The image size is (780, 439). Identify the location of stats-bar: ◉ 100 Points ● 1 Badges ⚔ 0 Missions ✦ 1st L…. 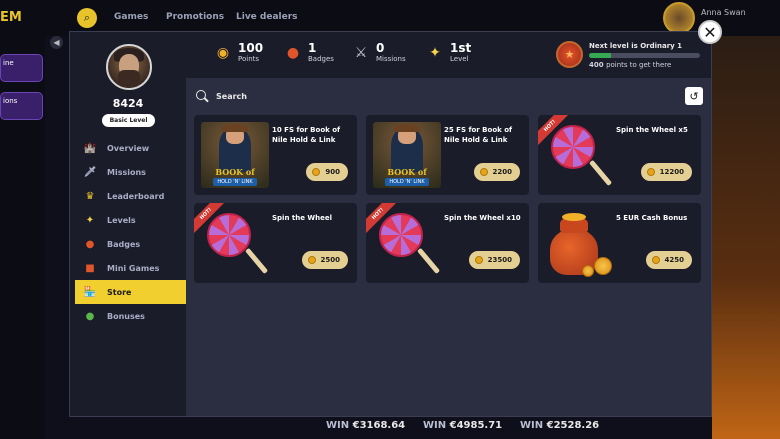
(448, 55).